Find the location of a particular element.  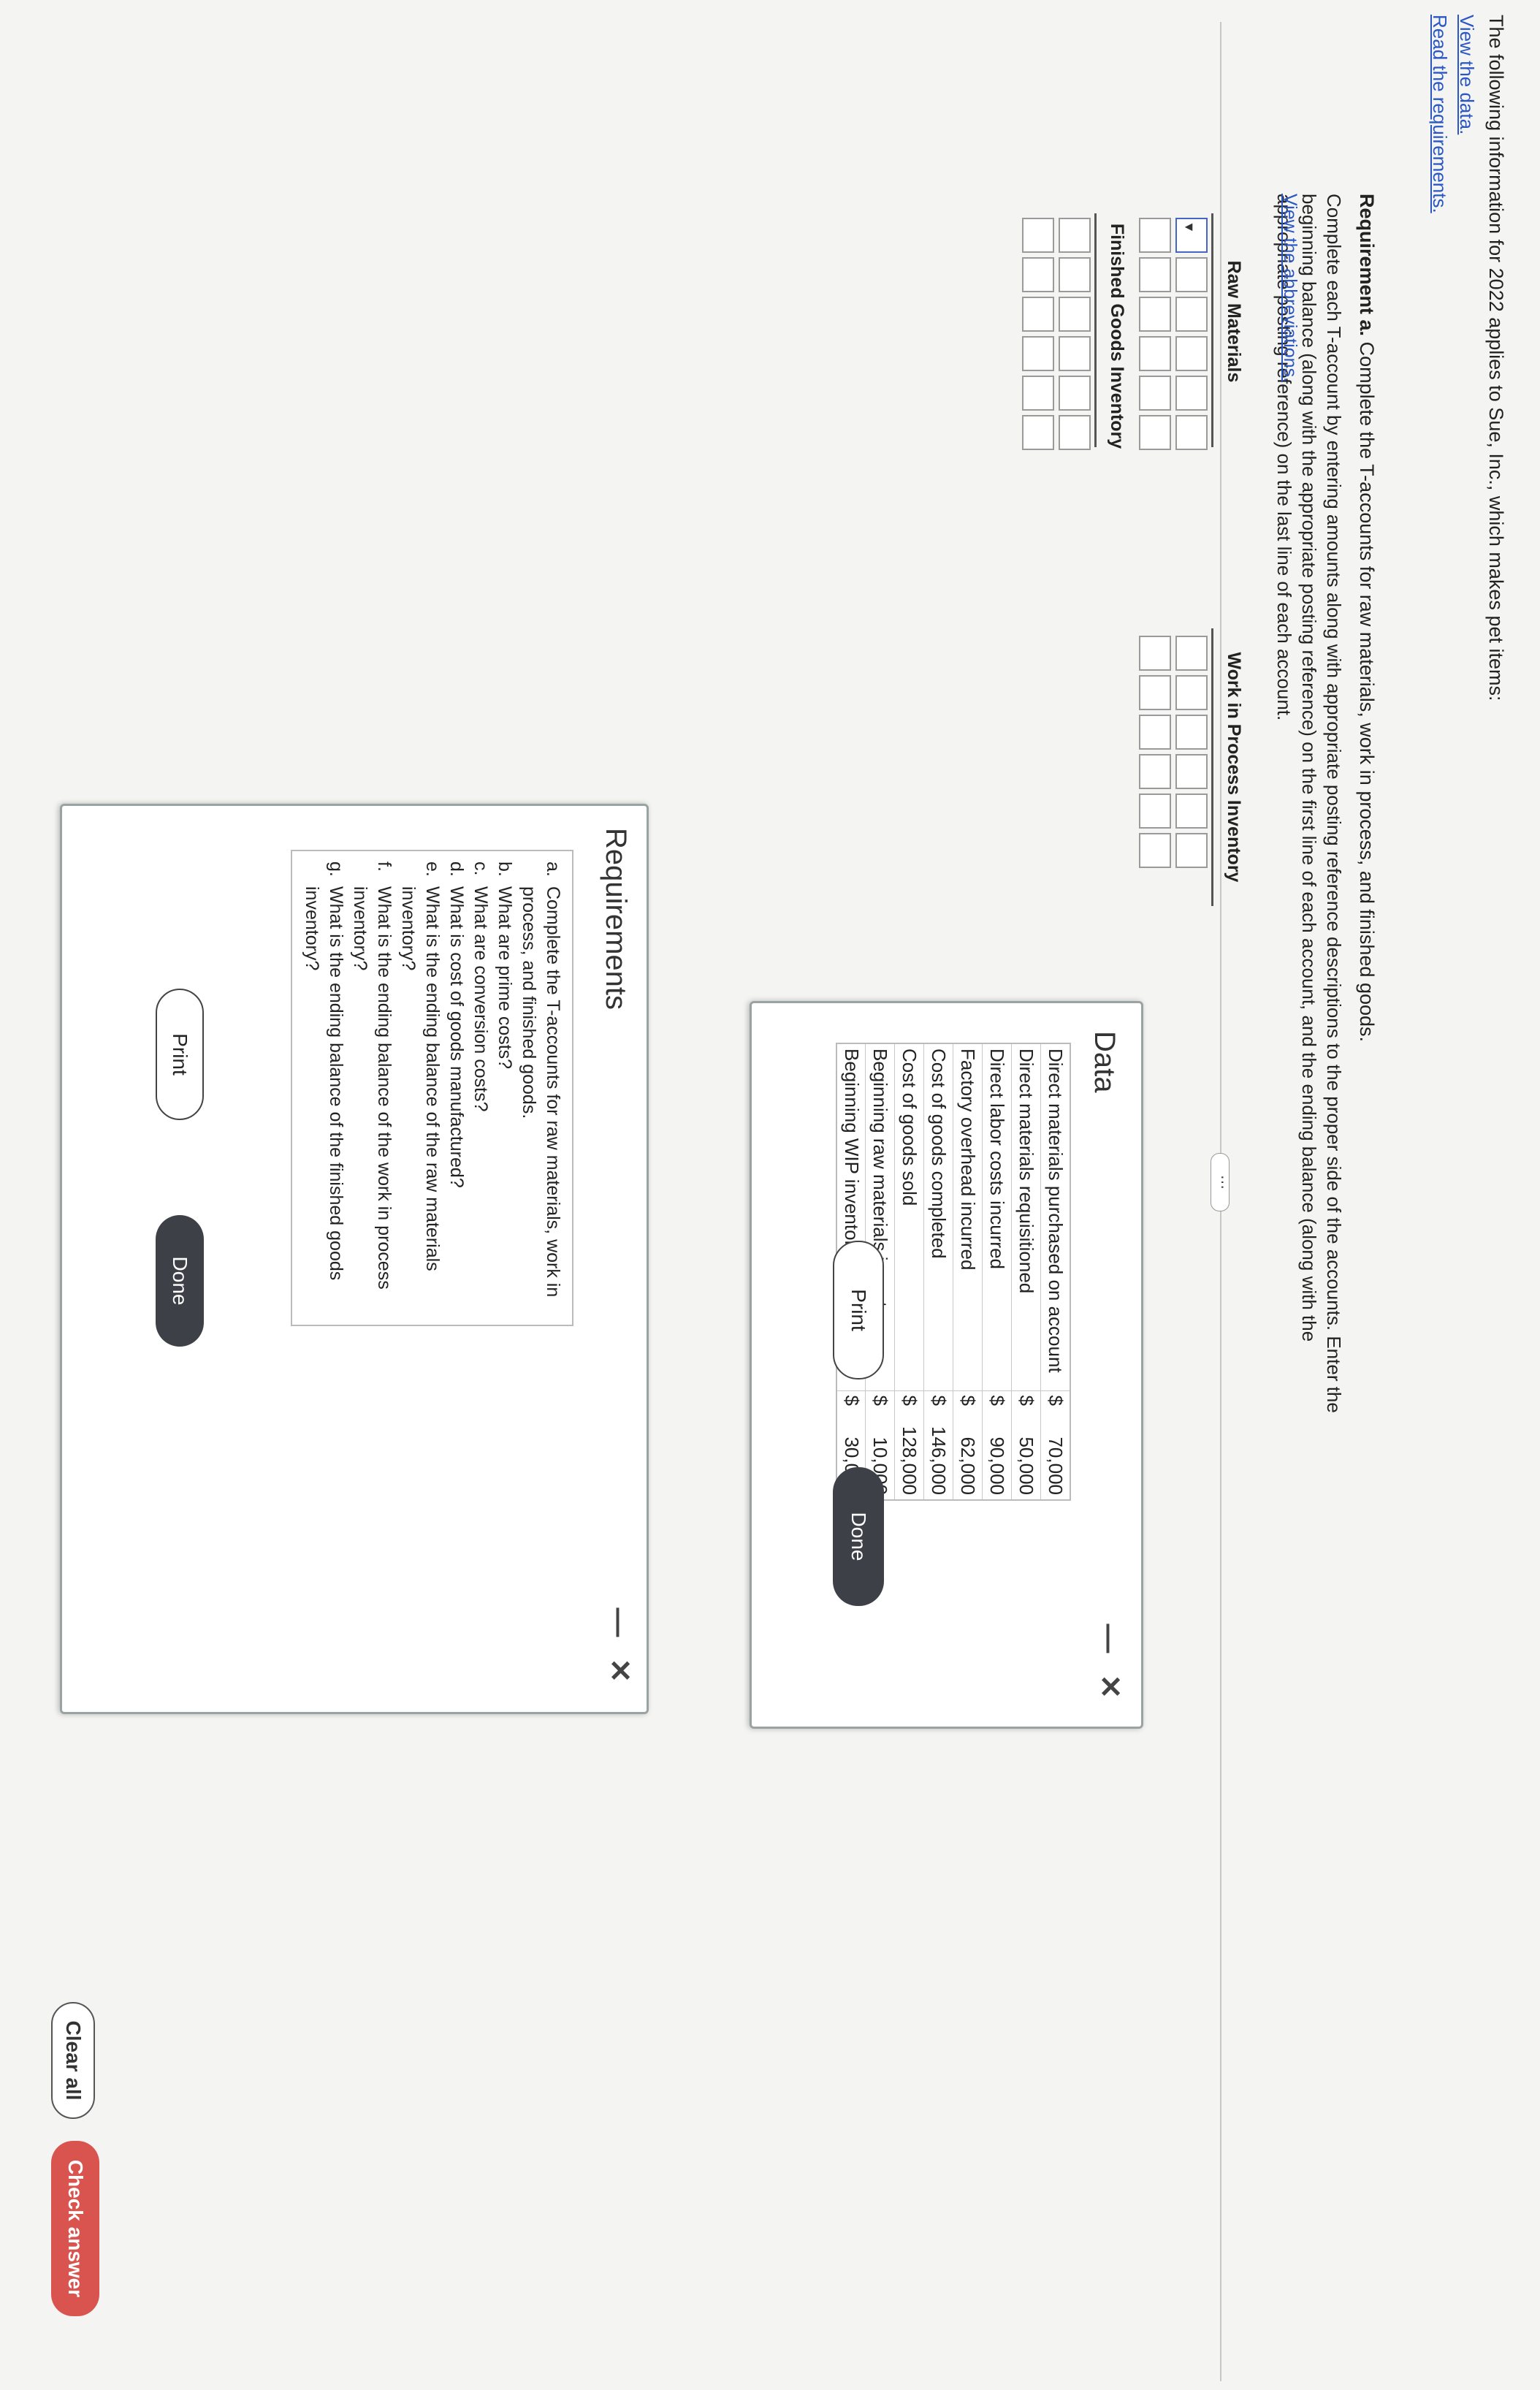

data-amount: 50,000 is located at coordinates (1026, 1456).